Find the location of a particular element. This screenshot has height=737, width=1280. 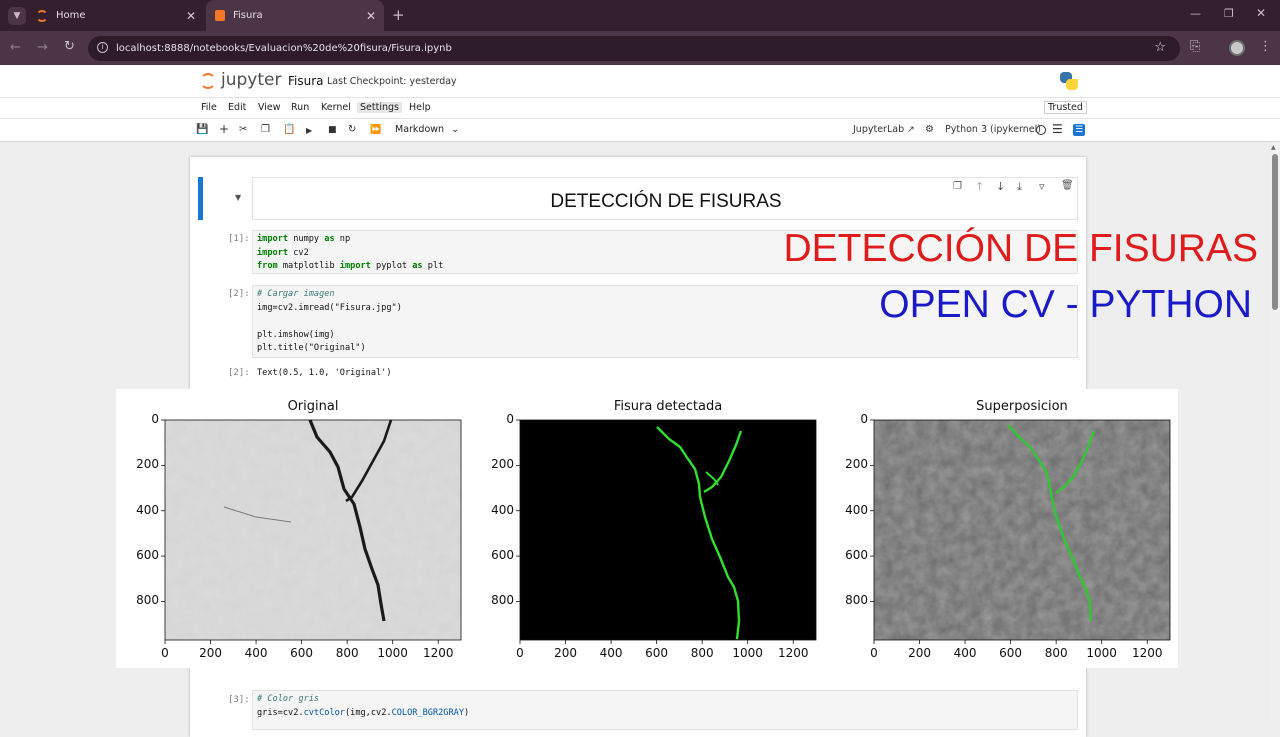

scroll-up-icon: ▲ is located at coordinates (1273, 147).